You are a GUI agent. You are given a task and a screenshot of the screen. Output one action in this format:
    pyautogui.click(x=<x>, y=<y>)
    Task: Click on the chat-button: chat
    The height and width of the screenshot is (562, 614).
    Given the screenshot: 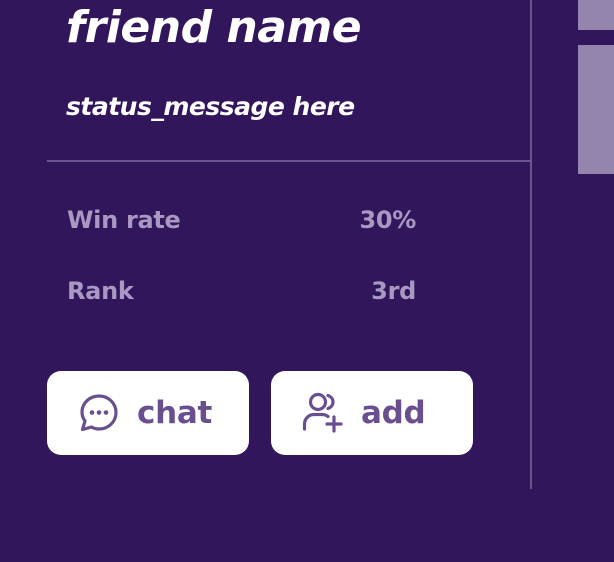 What is the action you would take?
    pyautogui.click(x=148, y=413)
    